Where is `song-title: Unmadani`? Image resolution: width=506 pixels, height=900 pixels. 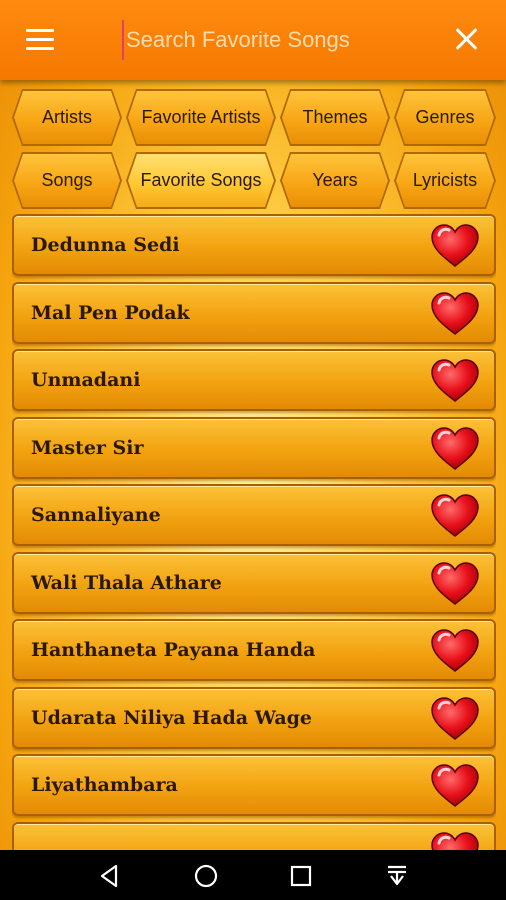
song-title: Unmadani is located at coordinates (86, 380).